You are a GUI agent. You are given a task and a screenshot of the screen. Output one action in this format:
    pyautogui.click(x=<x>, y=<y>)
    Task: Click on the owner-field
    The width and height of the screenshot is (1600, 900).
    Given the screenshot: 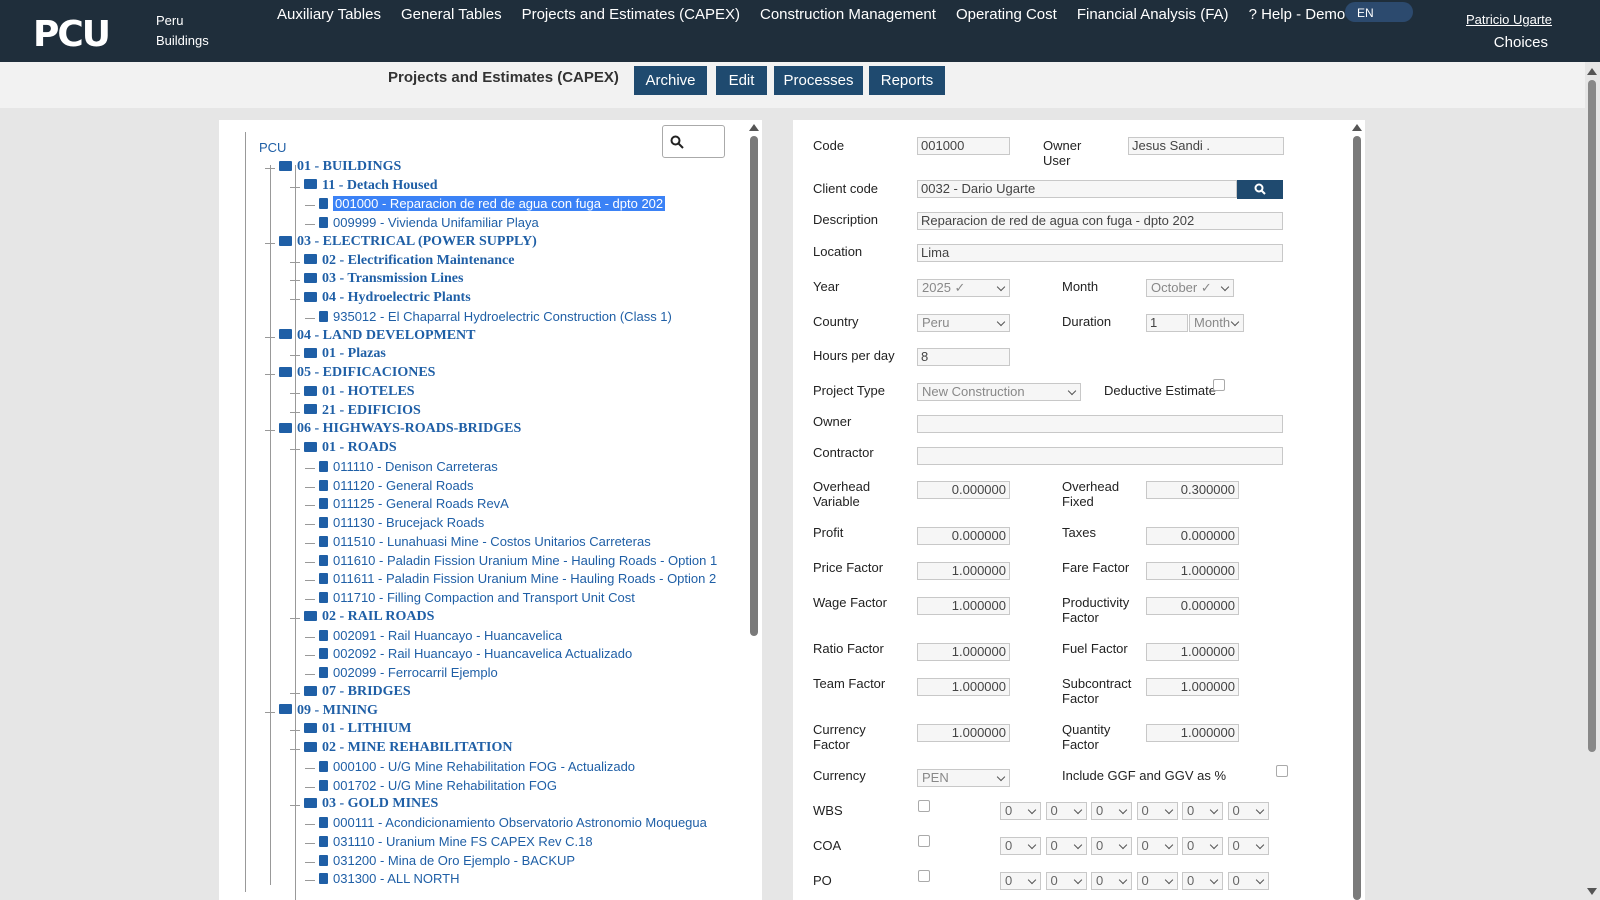 What is the action you would take?
    pyautogui.click(x=1100, y=424)
    